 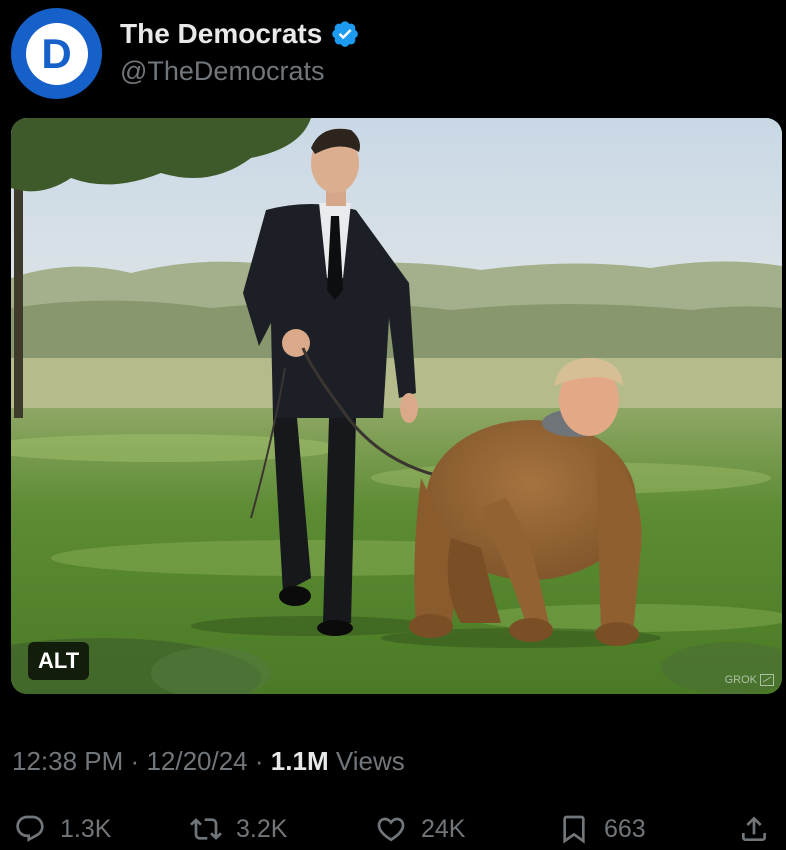 I want to click on alt-text-button: ALT, so click(x=59, y=661).